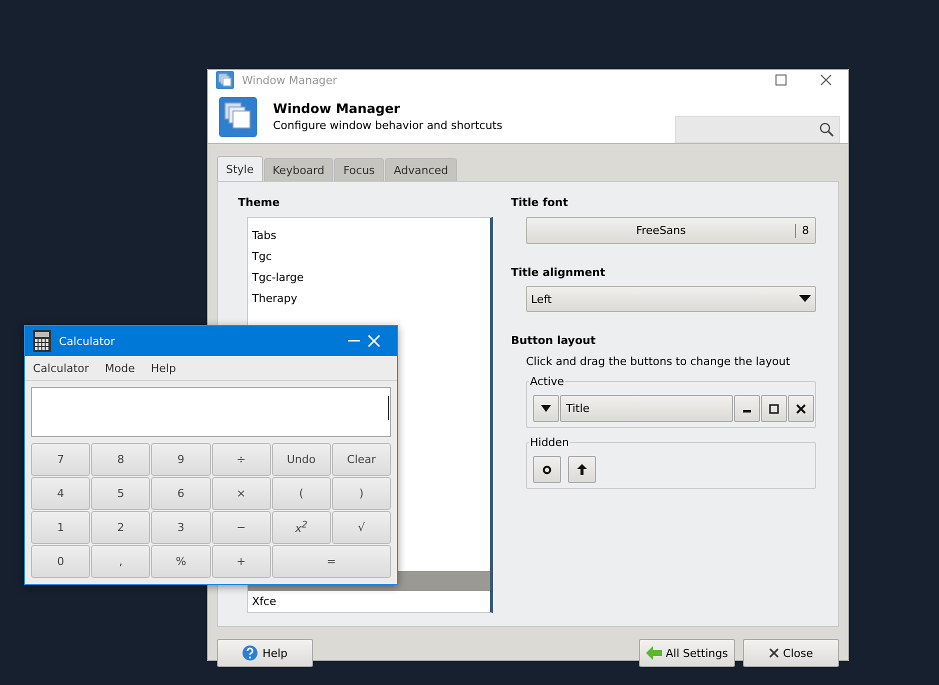 This screenshot has height=685, width=939. I want to click on title-alignment-label: Title alignment, so click(558, 272).